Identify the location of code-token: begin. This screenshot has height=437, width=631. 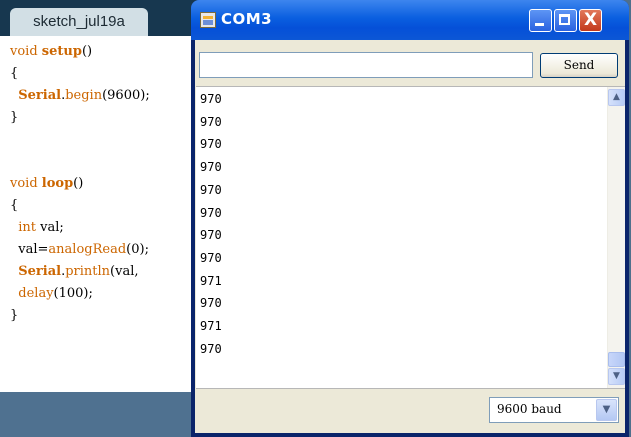
(84, 95).